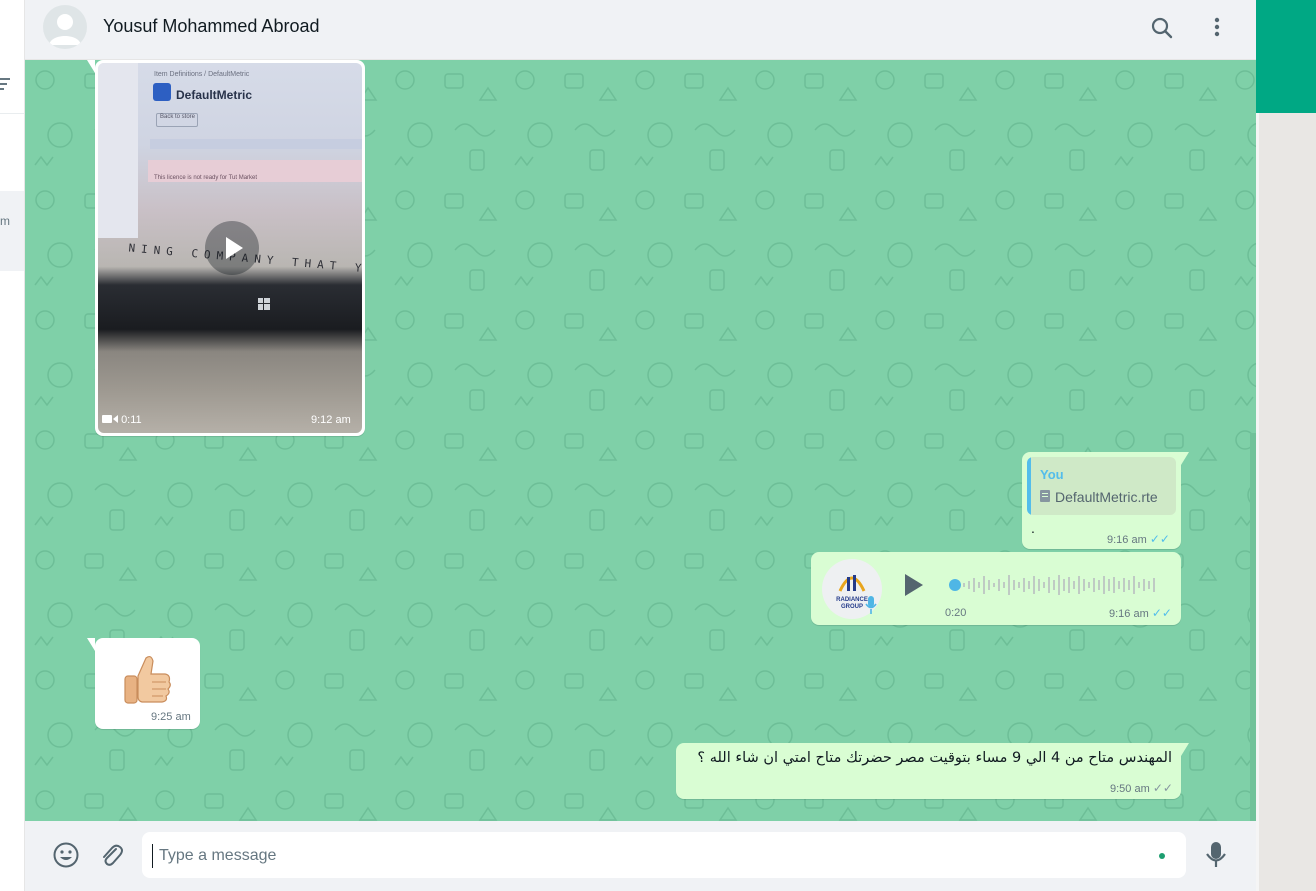 This screenshot has width=1316, height=891. Describe the element at coordinates (955, 585) in the screenshot. I see `voice-progress-handle` at that location.